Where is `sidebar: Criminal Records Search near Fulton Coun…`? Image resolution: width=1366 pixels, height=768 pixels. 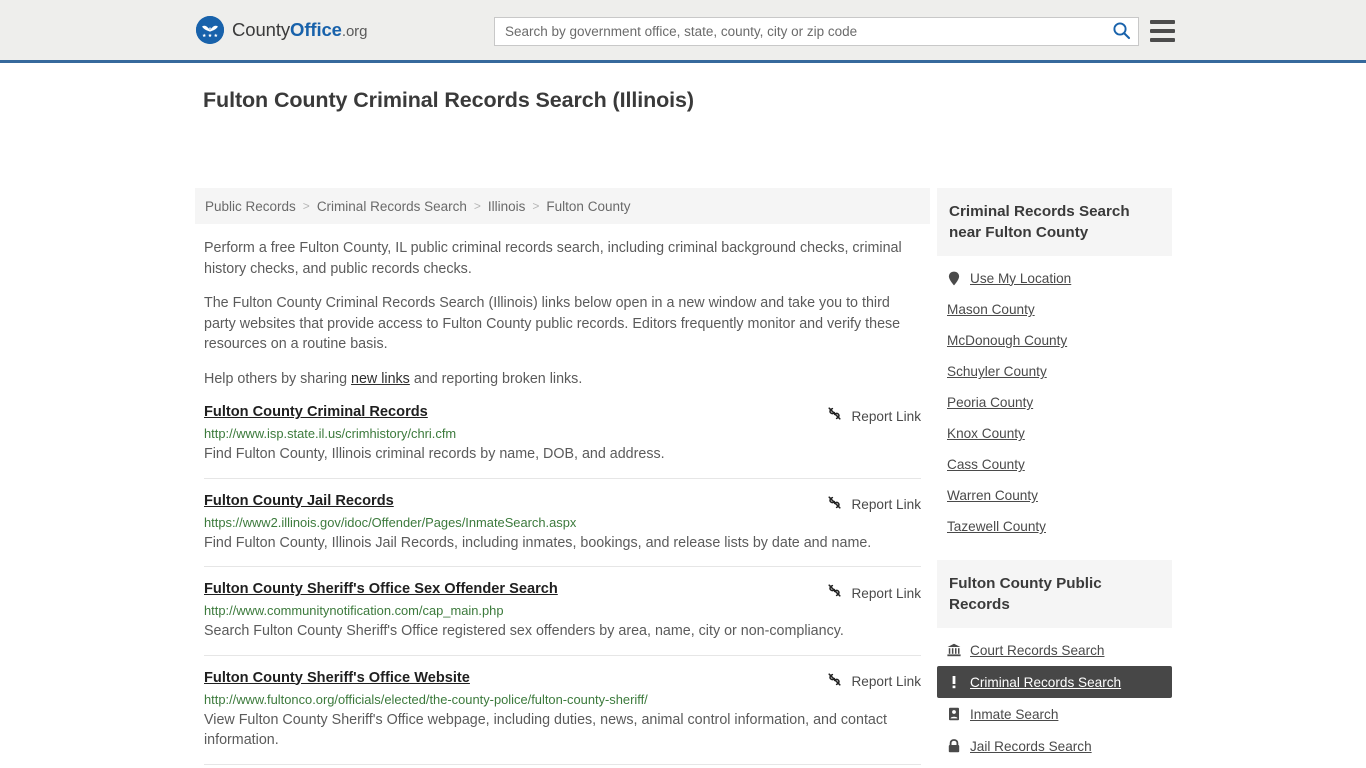
sidebar: Criminal Records Search near Fulton Coun… is located at coordinates (1054, 478).